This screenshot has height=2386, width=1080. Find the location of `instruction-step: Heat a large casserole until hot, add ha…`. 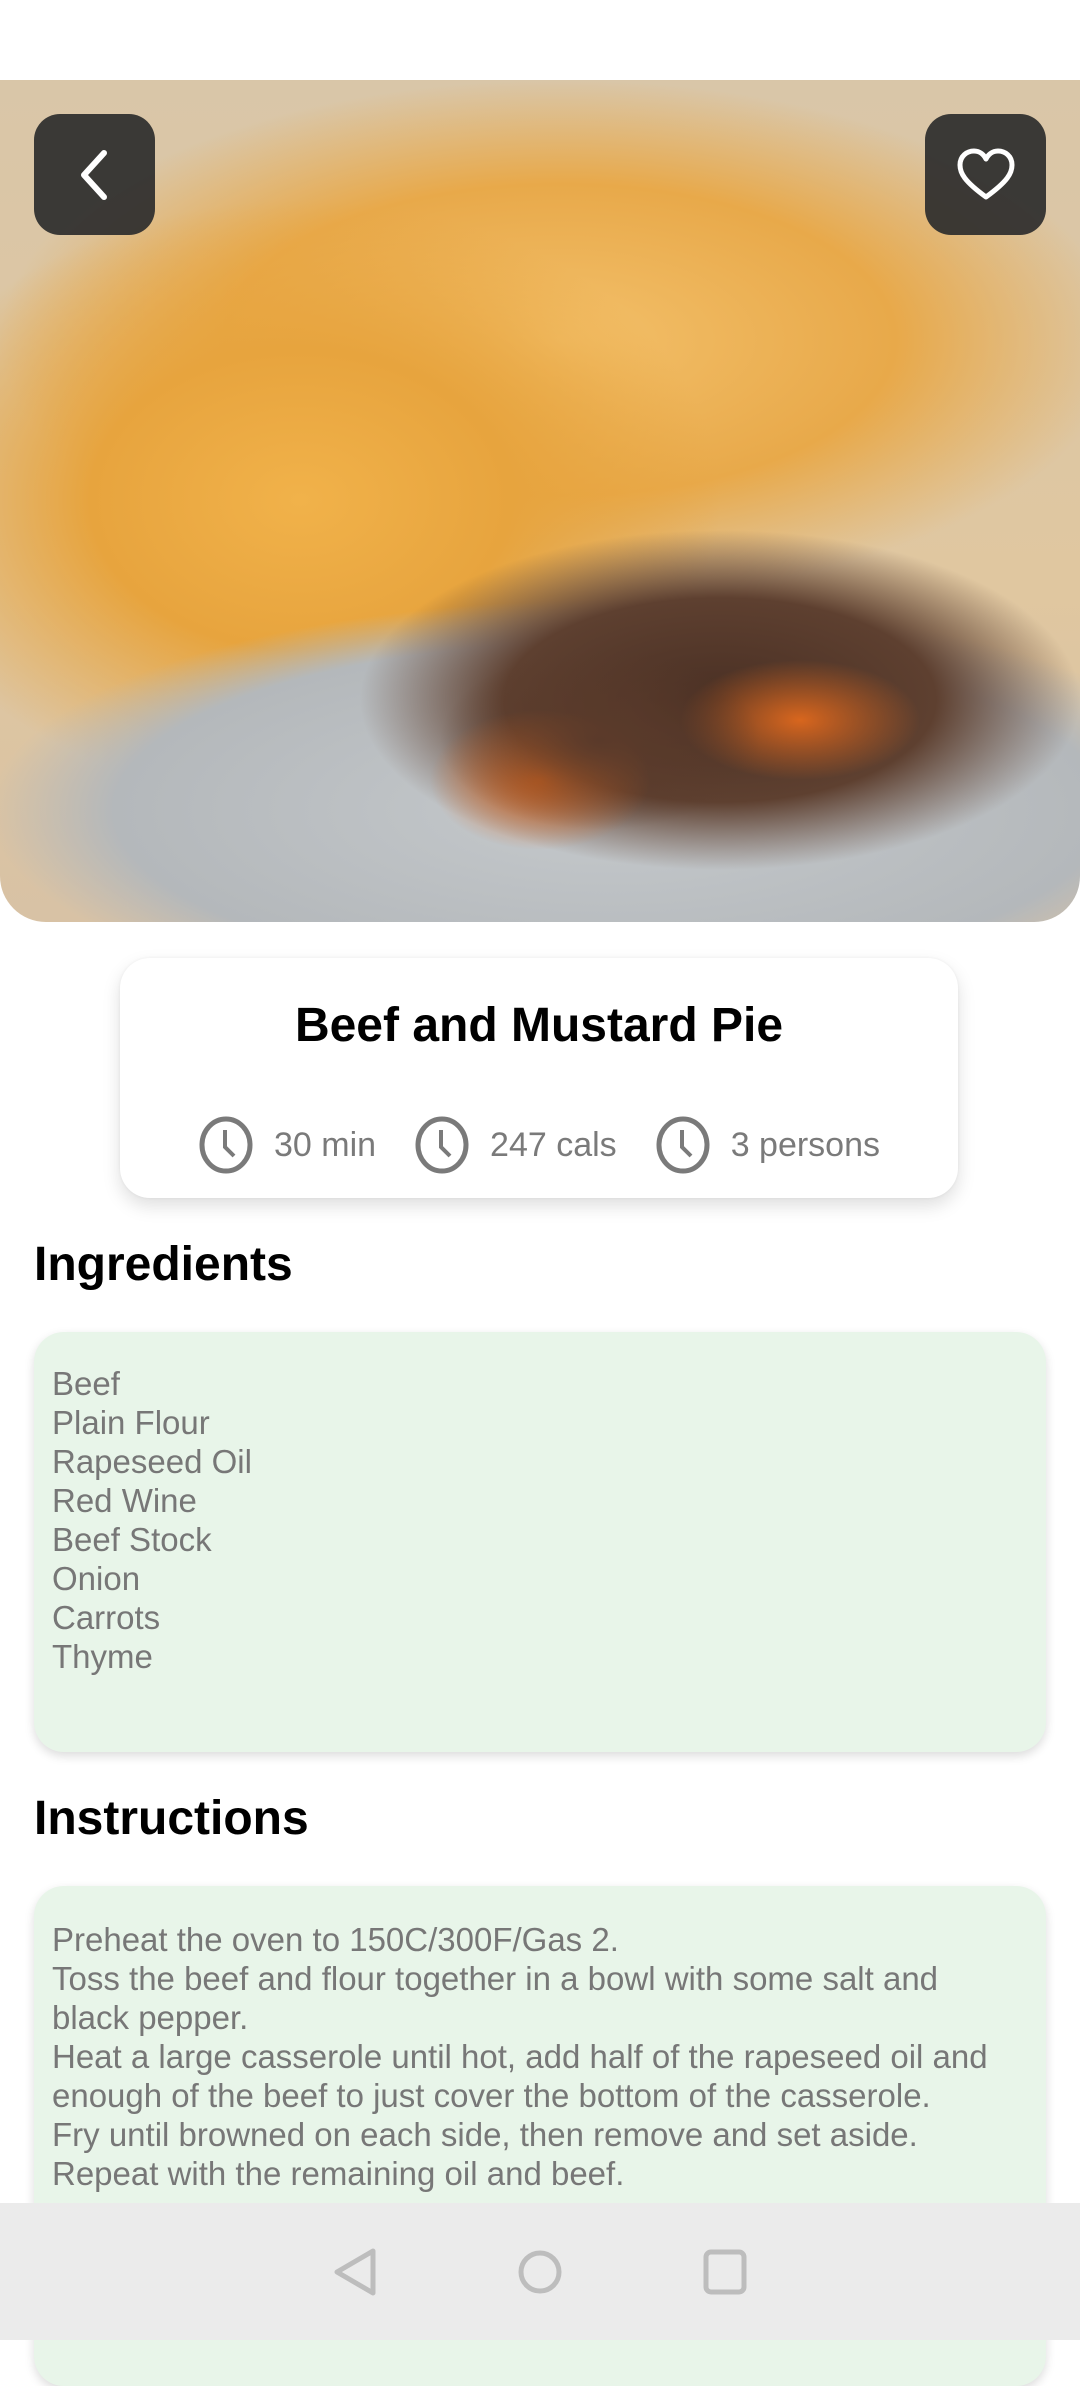

instruction-step: Heat a large casserole until hot, add ha… is located at coordinates (520, 2076).